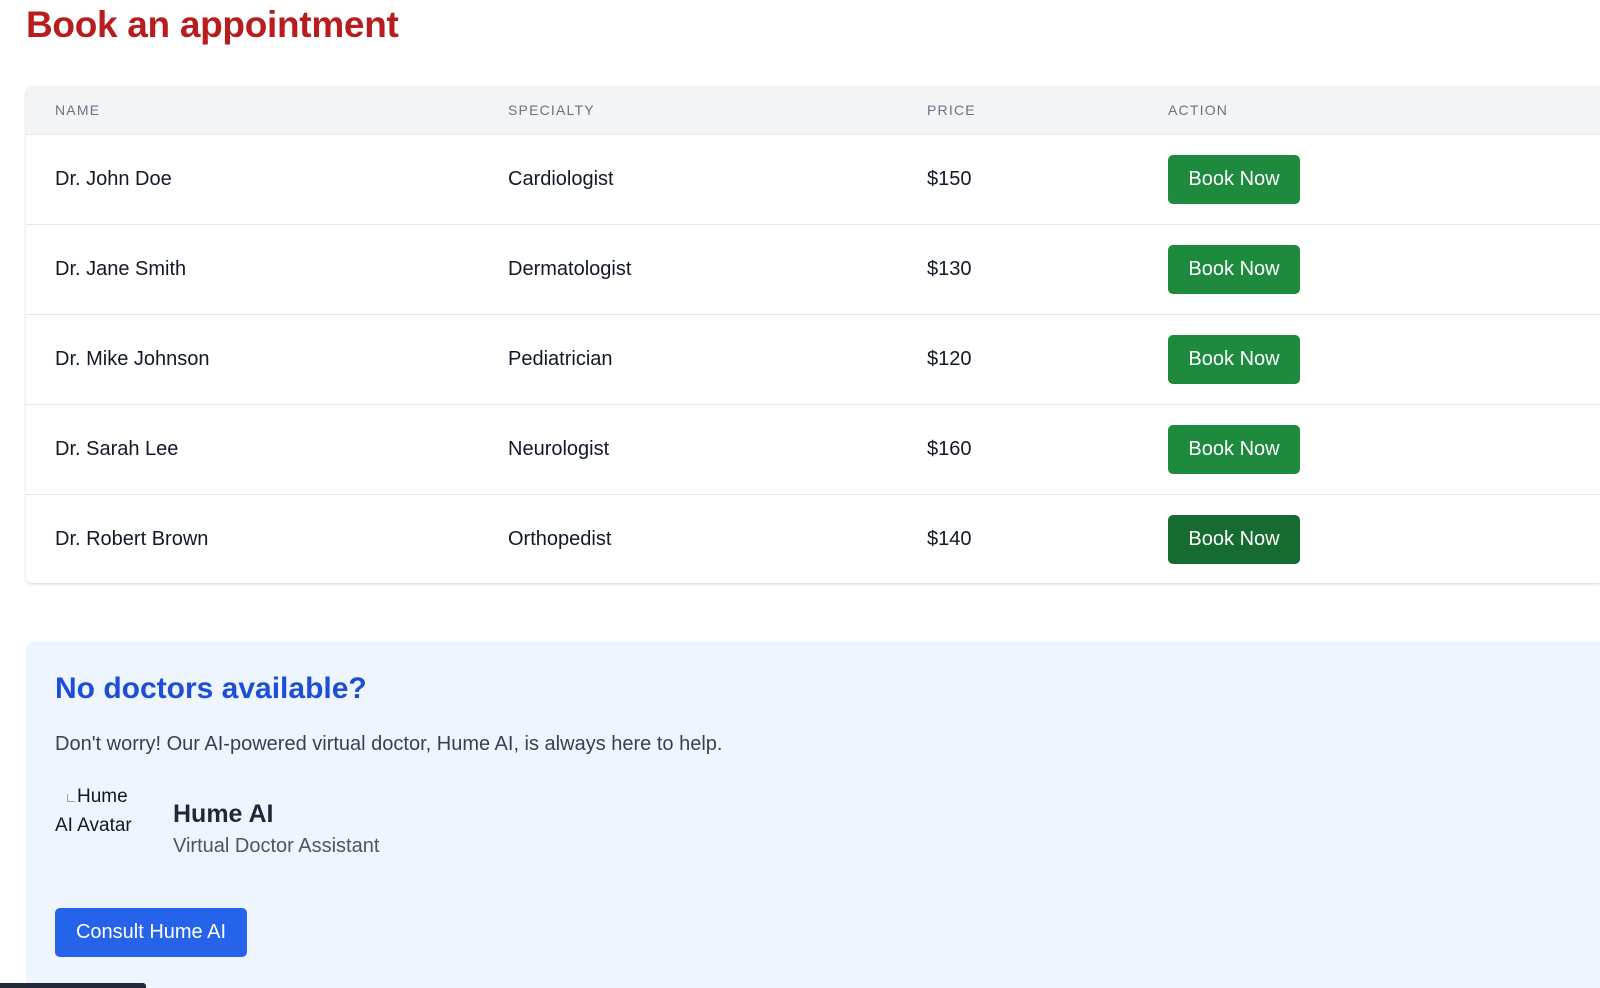 This screenshot has width=1600, height=988. Describe the element at coordinates (560, 539) in the screenshot. I see `doctor-specialty: Orthopedist` at that location.